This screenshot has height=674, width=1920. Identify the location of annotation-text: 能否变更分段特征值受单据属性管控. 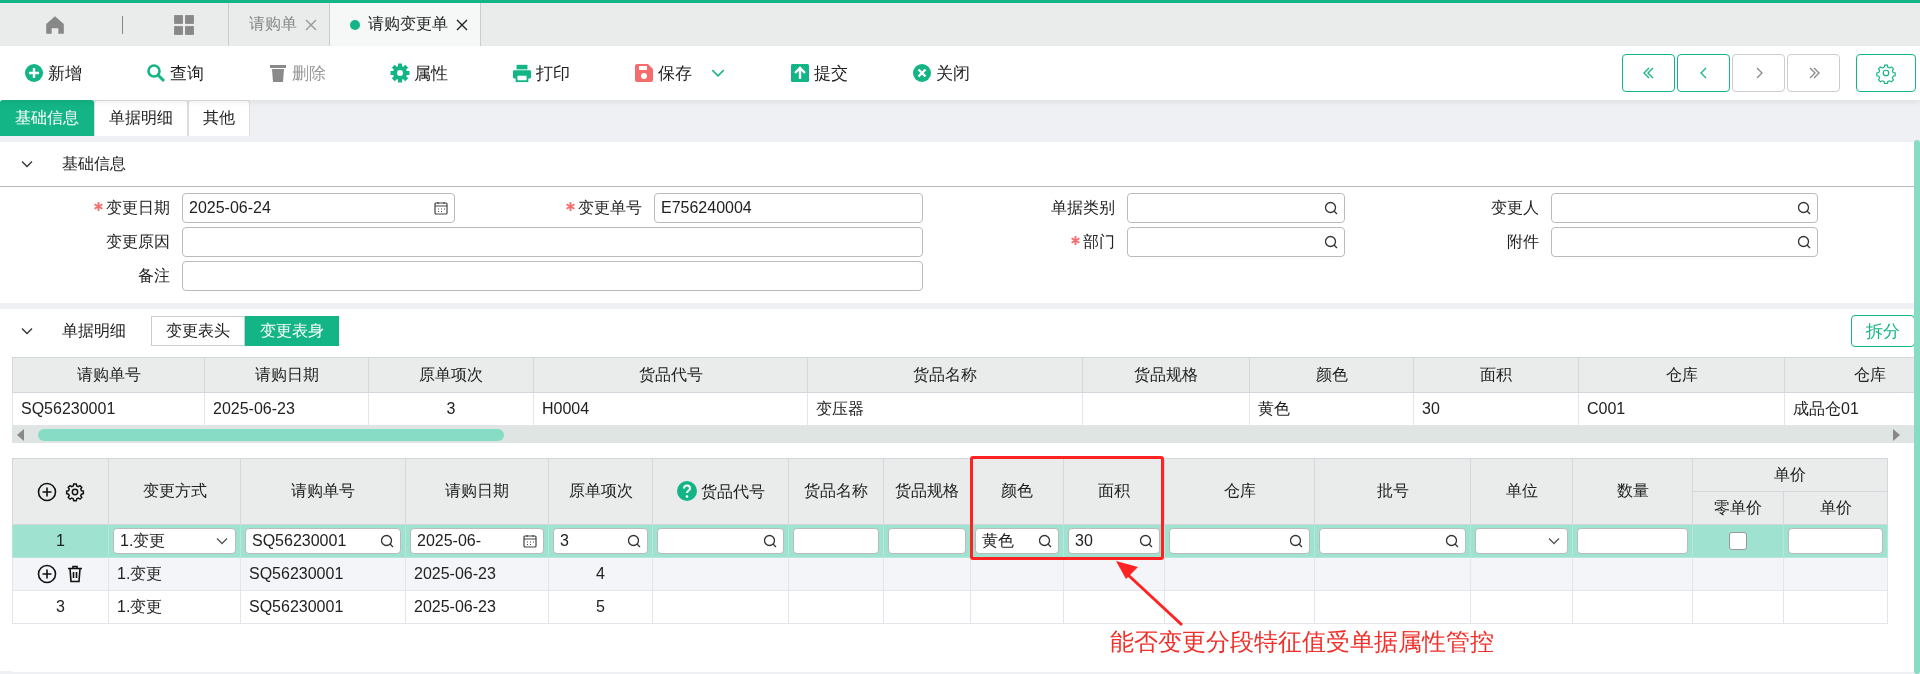
(1302, 642).